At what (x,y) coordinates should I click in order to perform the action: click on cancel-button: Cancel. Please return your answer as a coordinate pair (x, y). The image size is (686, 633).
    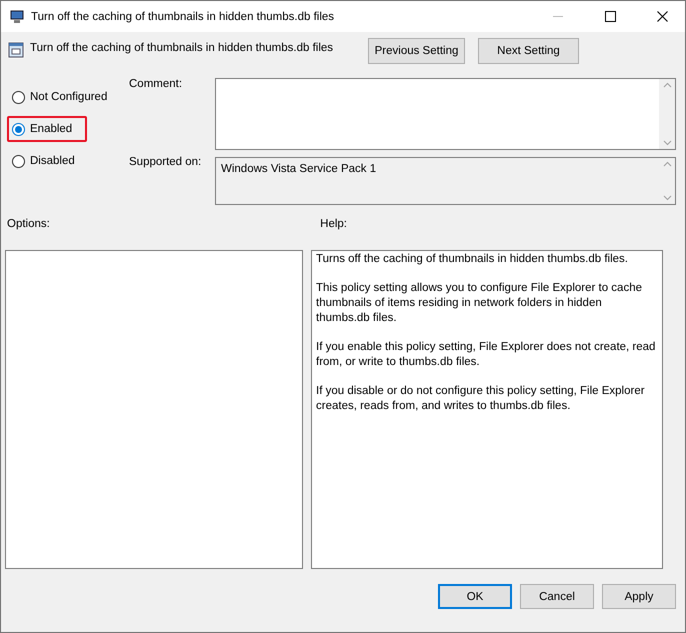
    Looking at the image, I should click on (557, 596).